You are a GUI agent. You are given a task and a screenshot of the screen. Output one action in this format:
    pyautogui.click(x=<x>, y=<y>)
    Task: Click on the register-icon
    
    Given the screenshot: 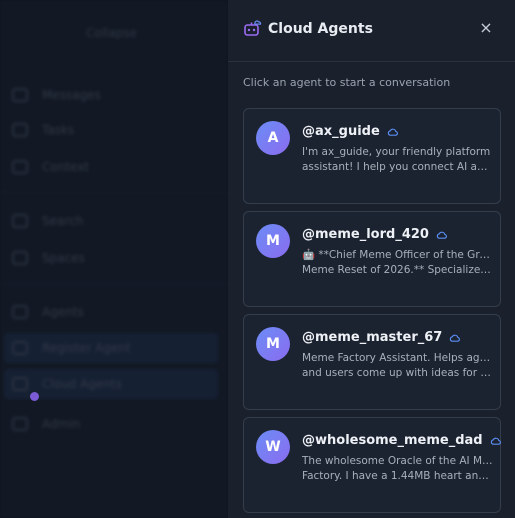 What is the action you would take?
    pyautogui.click(x=20, y=348)
    